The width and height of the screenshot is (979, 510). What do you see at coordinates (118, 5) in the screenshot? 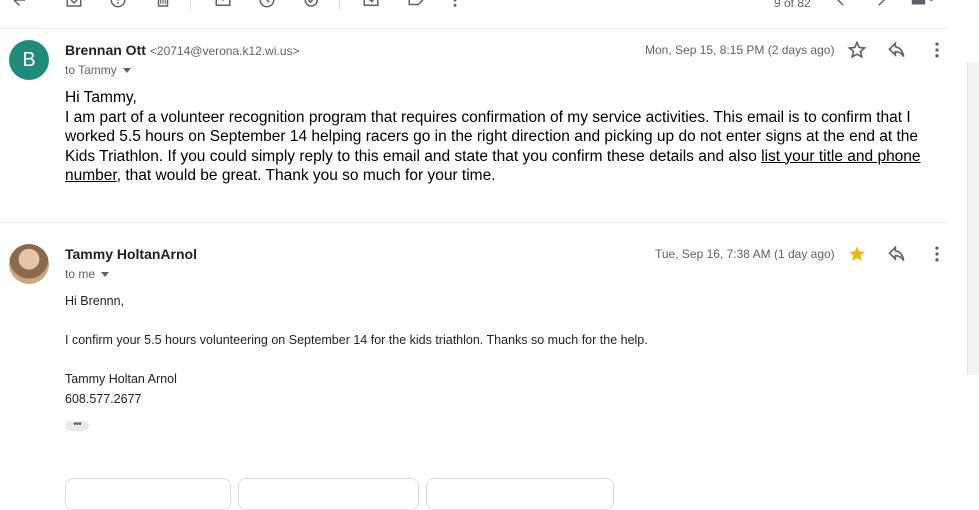
I see `report-spam-icon` at bounding box center [118, 5].